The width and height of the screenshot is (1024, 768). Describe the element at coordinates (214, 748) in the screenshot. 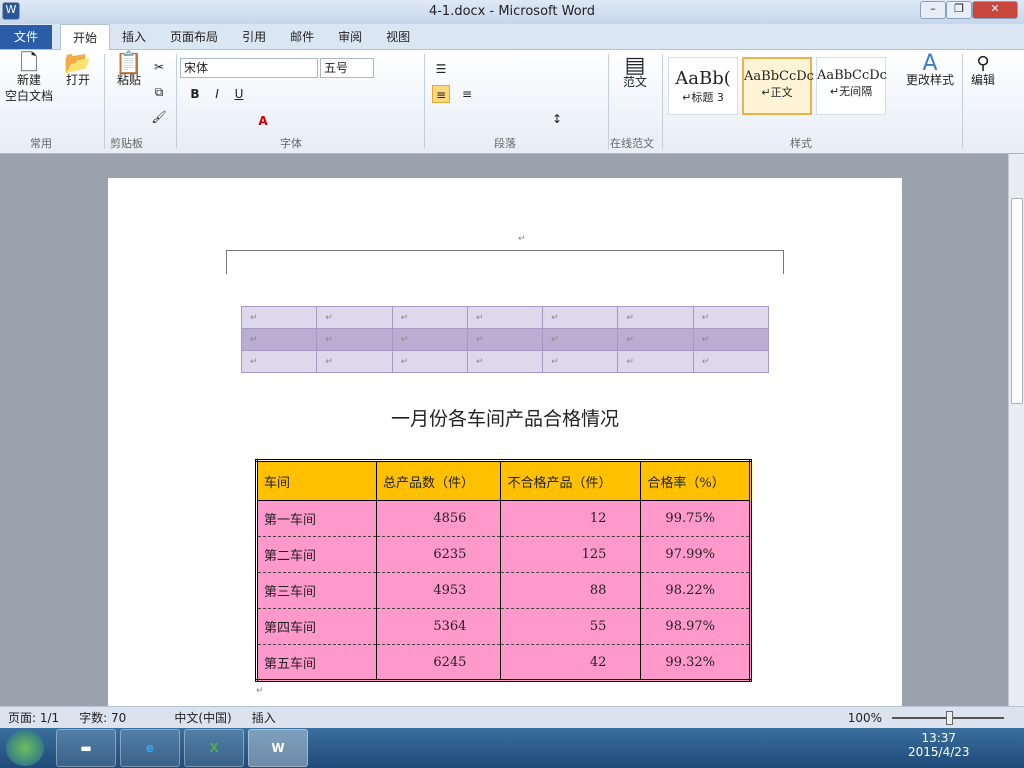

I see `excel-icon: X` at that location.